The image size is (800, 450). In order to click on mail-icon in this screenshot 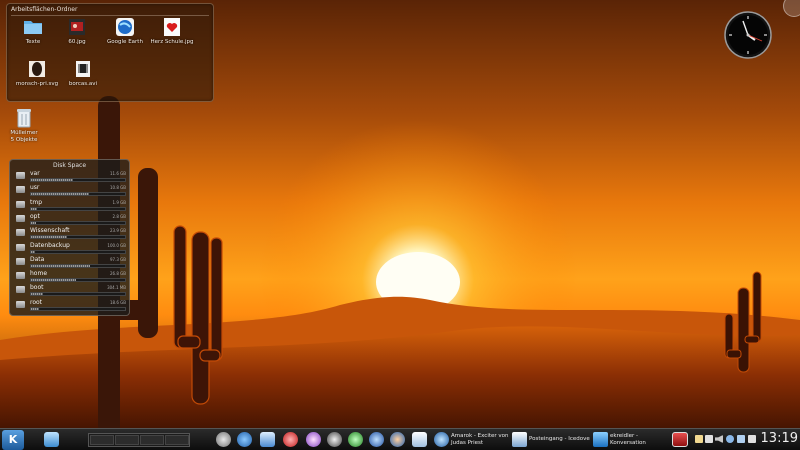, I will do `click(519, 439)`.